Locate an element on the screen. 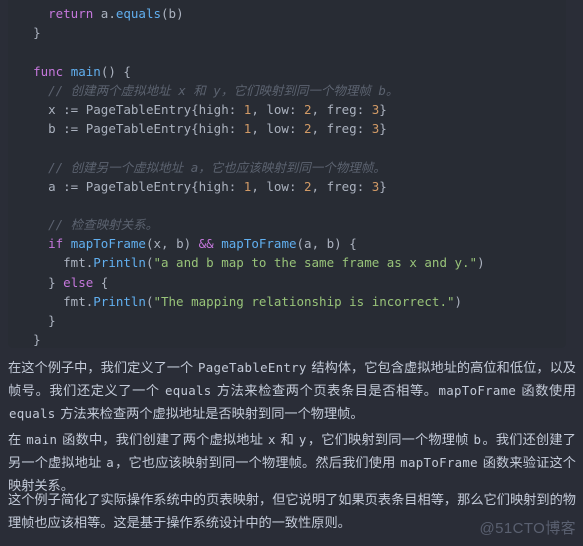  code-line: return a.equals(b) is located at coordinates (292, 13).